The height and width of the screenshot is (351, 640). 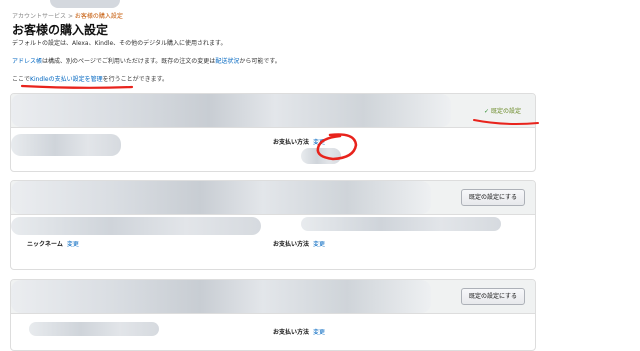 I want to click on intro-line-3-post: を行うことができます。, so click(x=135, y=79).